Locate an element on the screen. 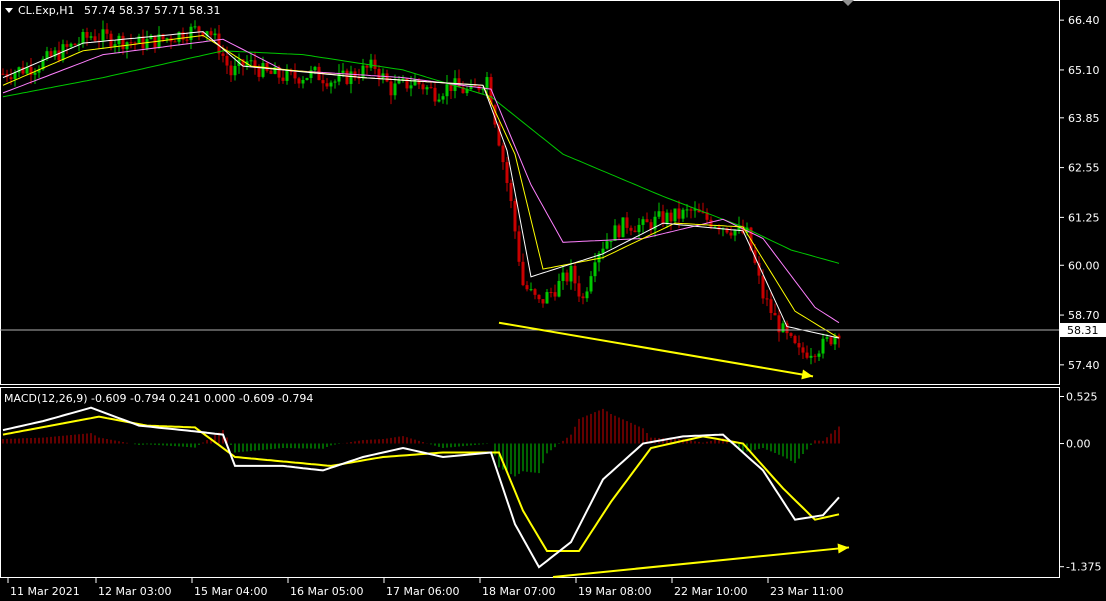  time-axis-label: 17 Mar 06:00 is located at coordinates (422, 591).